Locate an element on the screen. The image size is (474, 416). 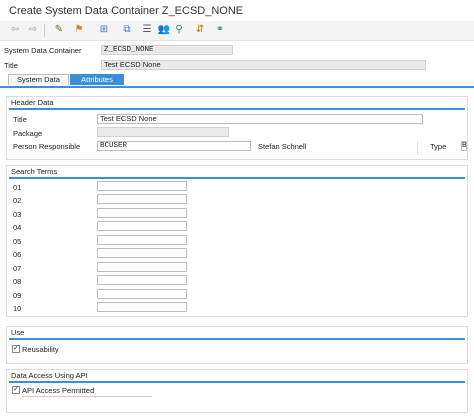
package-field is located at coordinates (163, 132).